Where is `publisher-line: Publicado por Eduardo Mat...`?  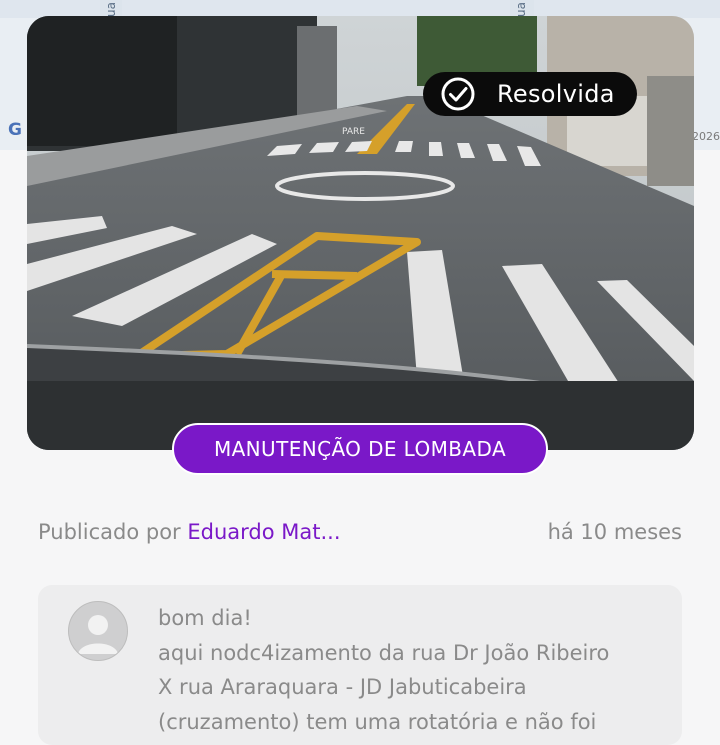
publisher-line: Publicado por Eduardo Mat... is located at coordinates (189, 532).